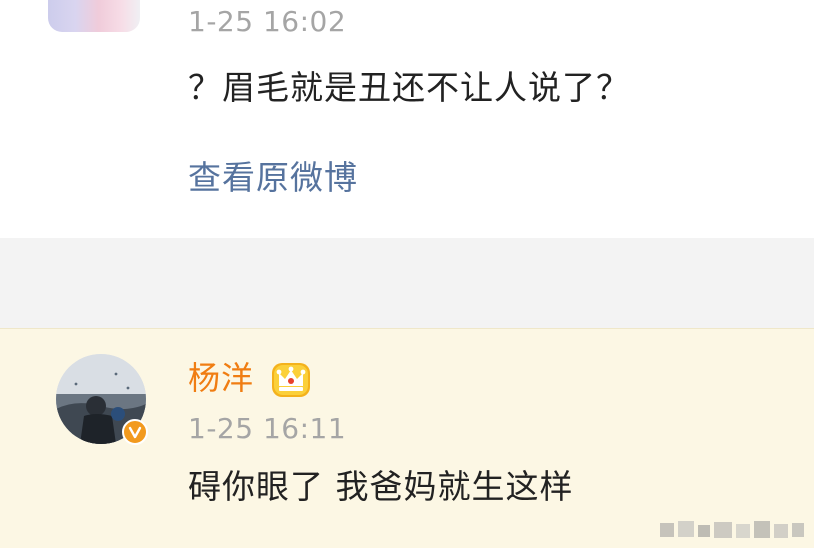  Describe the element at coordinates (267, 428) in the screenshot. I see `reply-timestamp: 1-25 16:11` at that location.